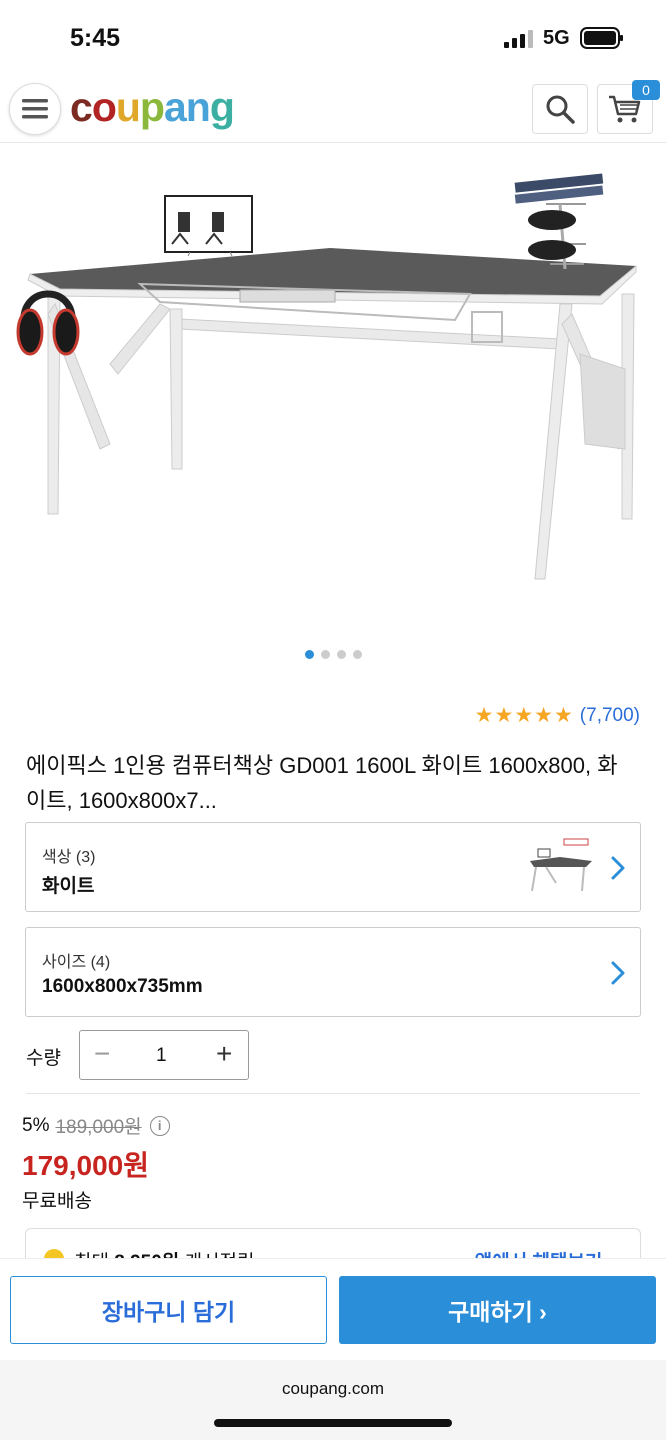 The image size is (666, 1440). Describe the element at coordinates (168, 1310) in the screenshot. I see `add-to-cart-button: 장바구니 담기` at that location.